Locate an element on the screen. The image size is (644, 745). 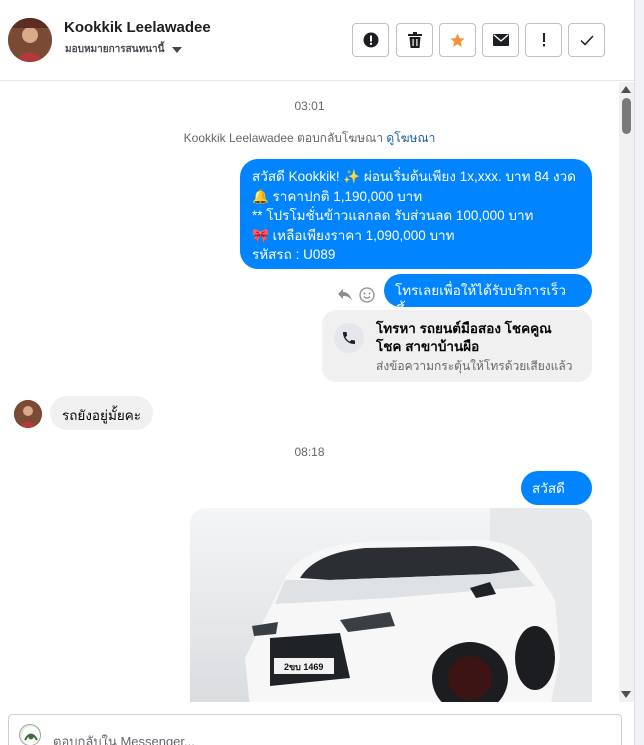
page-avatar-icon is located at coordinates (30, 734).